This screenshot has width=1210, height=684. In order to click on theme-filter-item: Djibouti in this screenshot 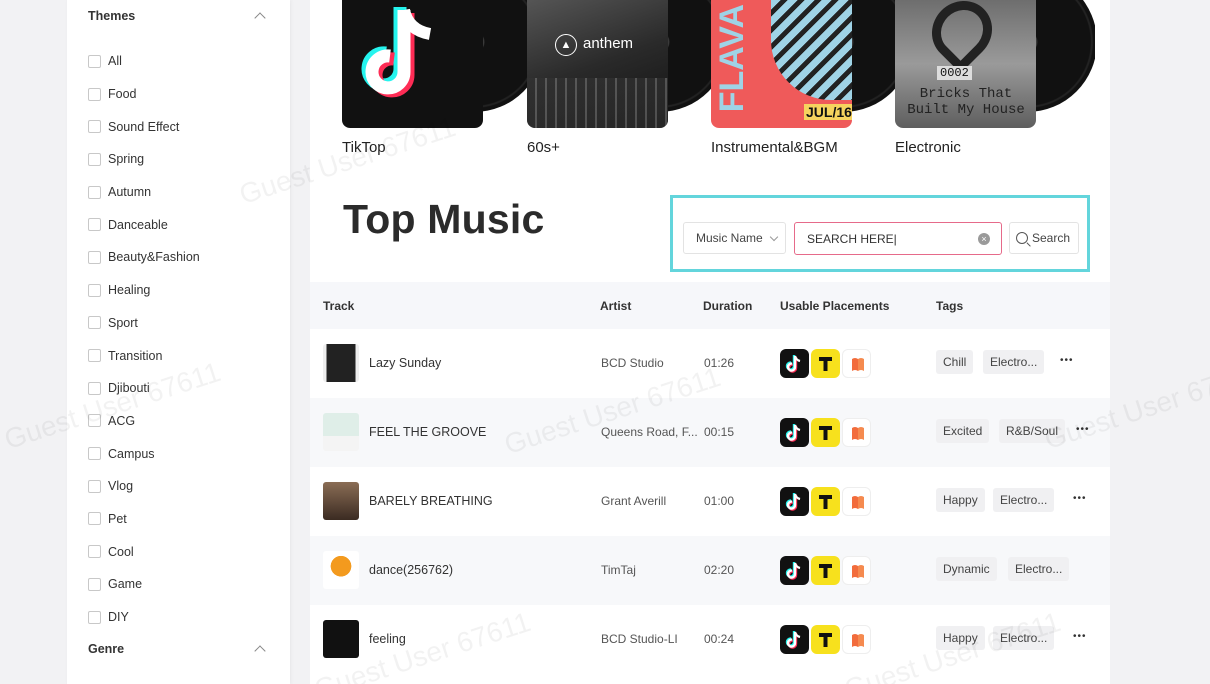, I will do `click(183, 388)`.